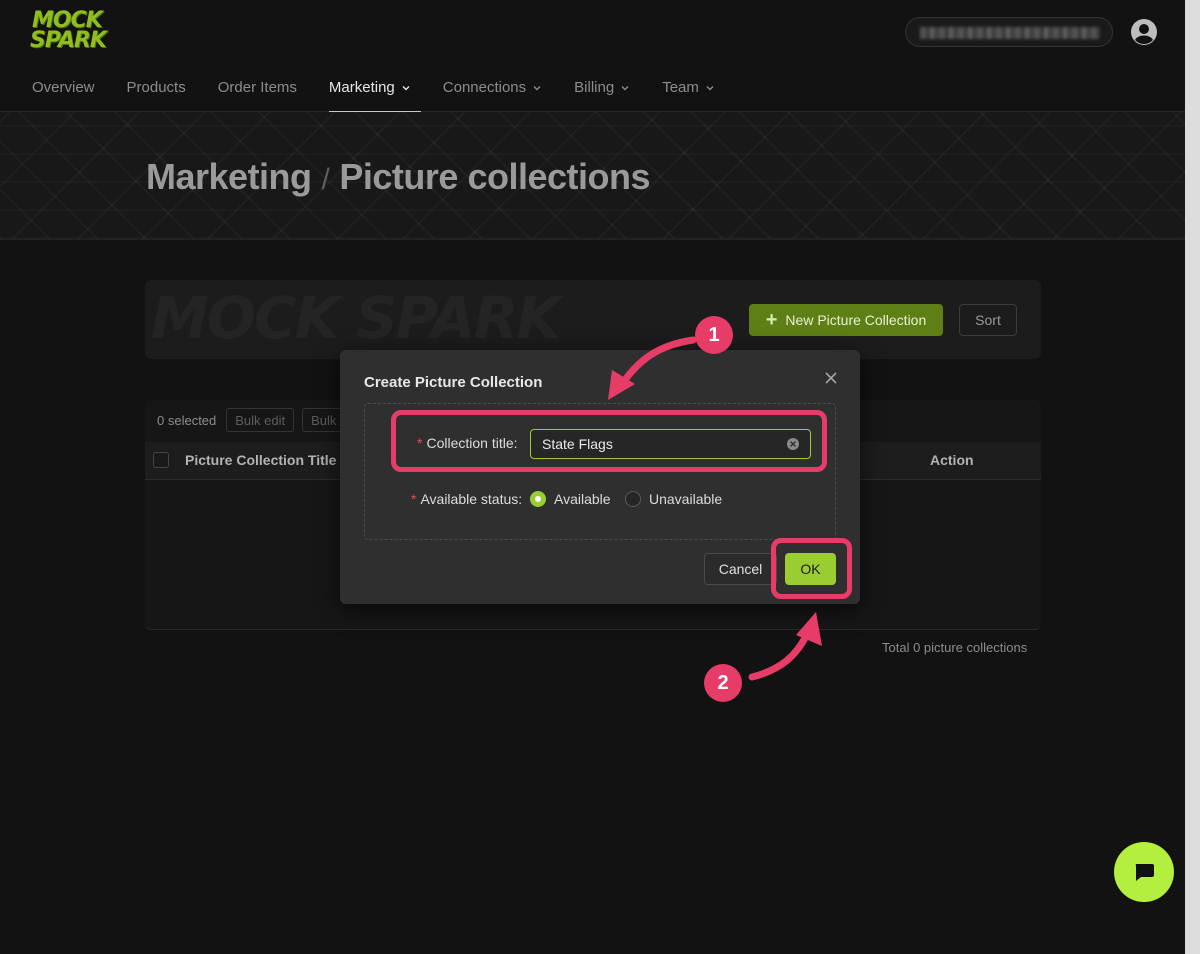  What do you see at coordinates (633, 499) in the screenshot?
I see `status-unavailable-radio` at bounding box center [633, 499].